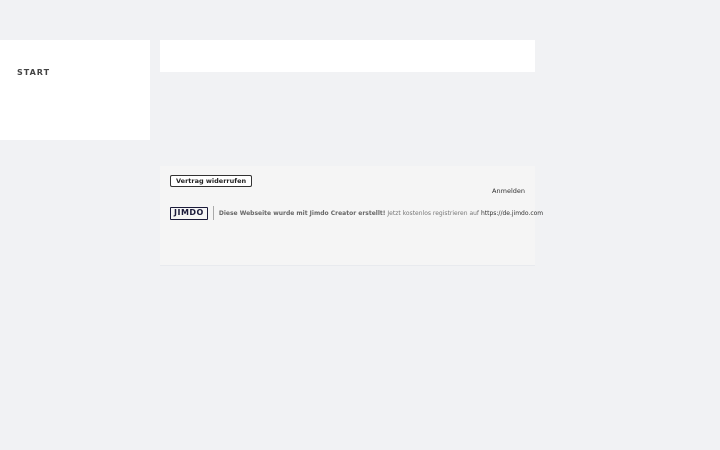 The image size is (720, 450). What do you see at coordinates (347, 56) in the screenshot?
I see `content-header-area` at bounding box center [347, 56].